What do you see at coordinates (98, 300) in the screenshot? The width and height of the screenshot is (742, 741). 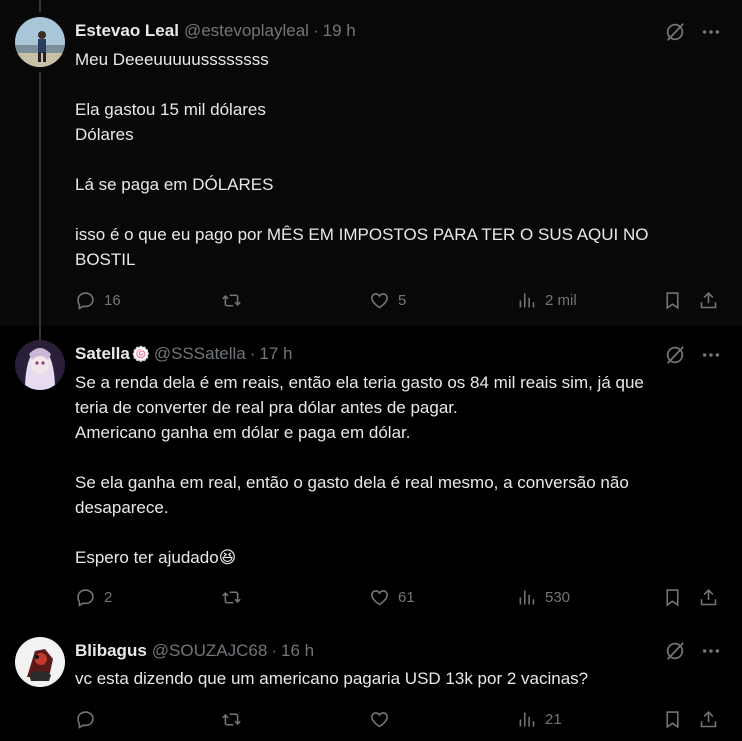 I see `reply-button: 16` at bounding box center [98, 300].